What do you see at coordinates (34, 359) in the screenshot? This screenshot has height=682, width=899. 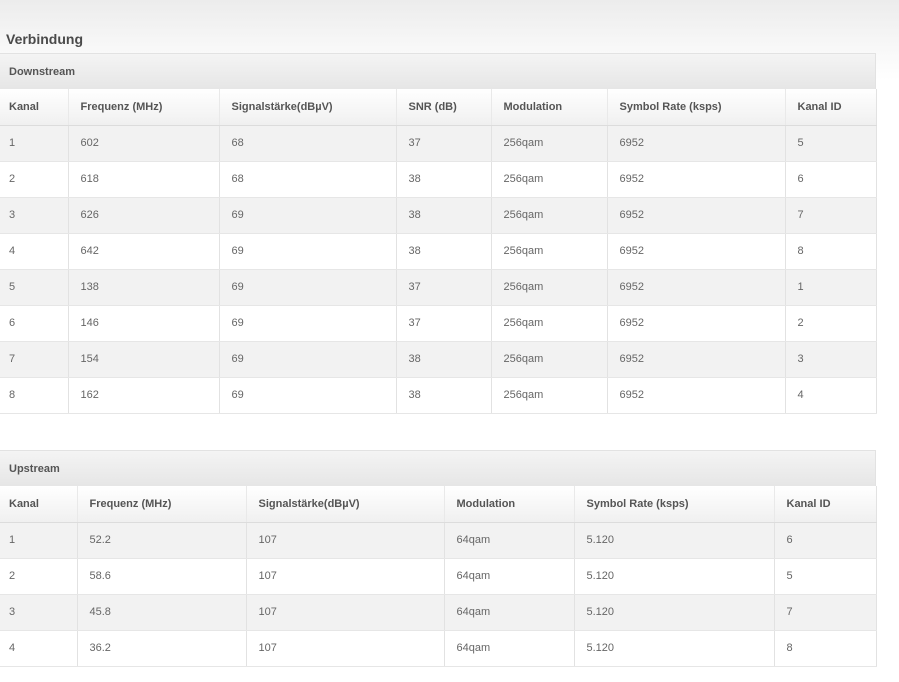 I see `cell-kanal: 7` at bounding box center [34, 359].